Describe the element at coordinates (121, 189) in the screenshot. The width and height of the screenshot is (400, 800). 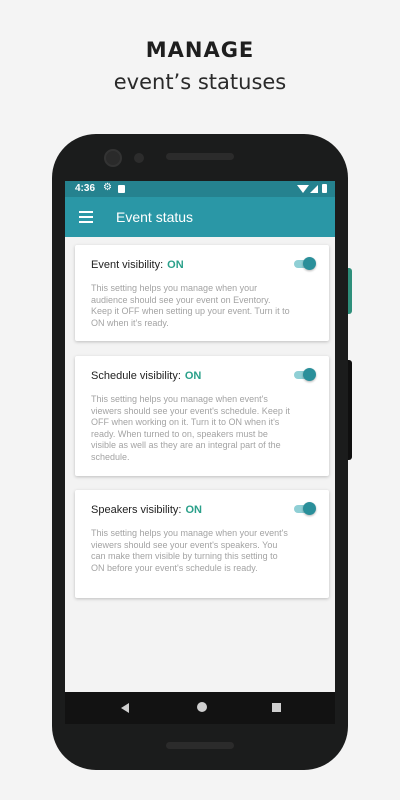
I see `sd-card-icon` at that location.